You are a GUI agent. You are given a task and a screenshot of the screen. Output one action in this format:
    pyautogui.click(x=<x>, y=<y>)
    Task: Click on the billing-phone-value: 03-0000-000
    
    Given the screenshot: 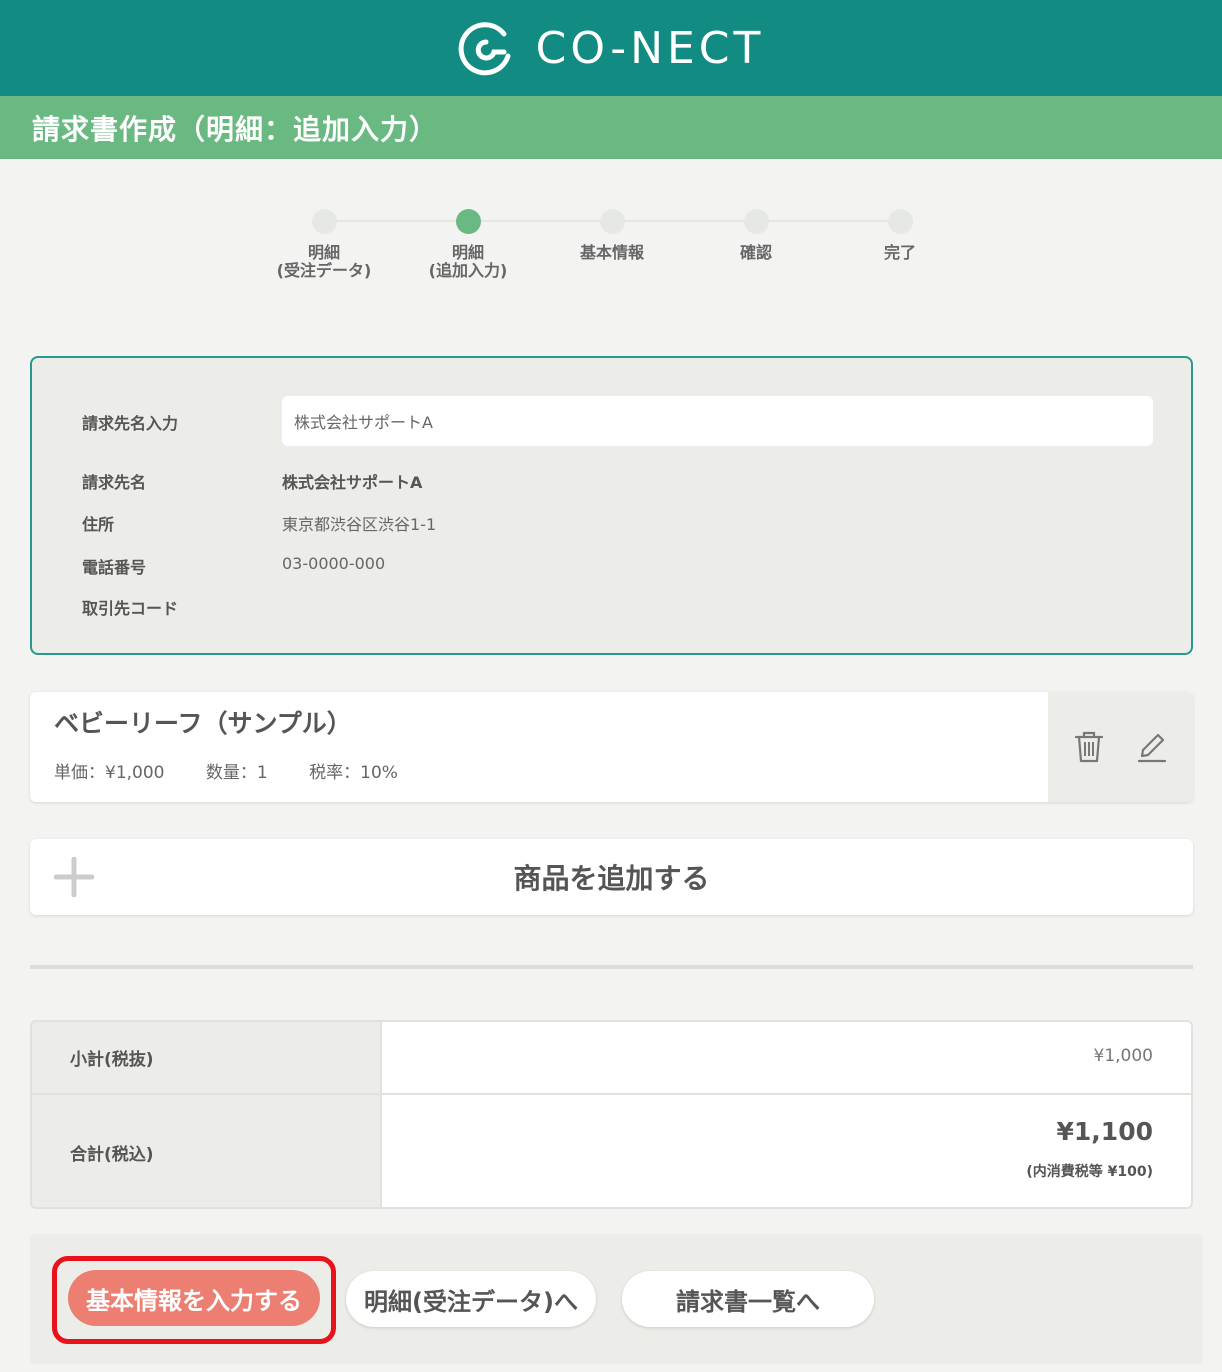 What is the action you would take?
    pyautogui.click(x=334, y=563)
    